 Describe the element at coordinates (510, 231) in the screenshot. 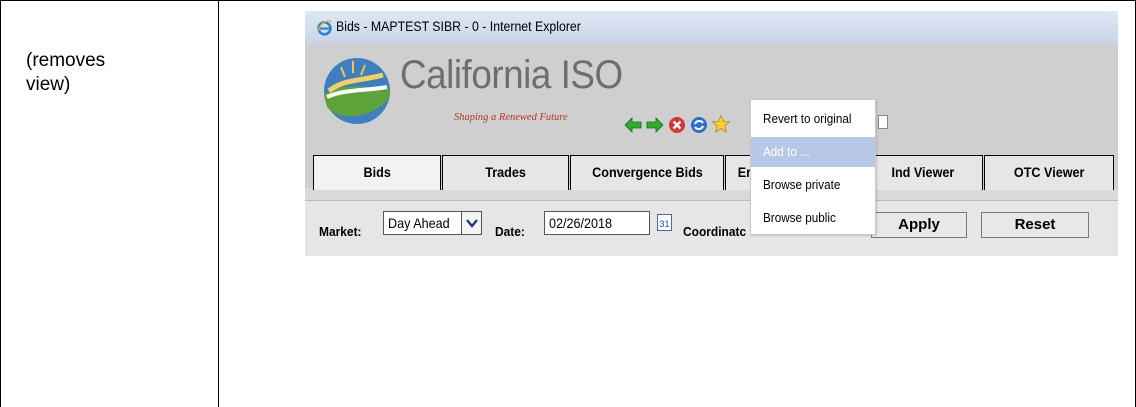

I see `date-label: Date:` at that location.